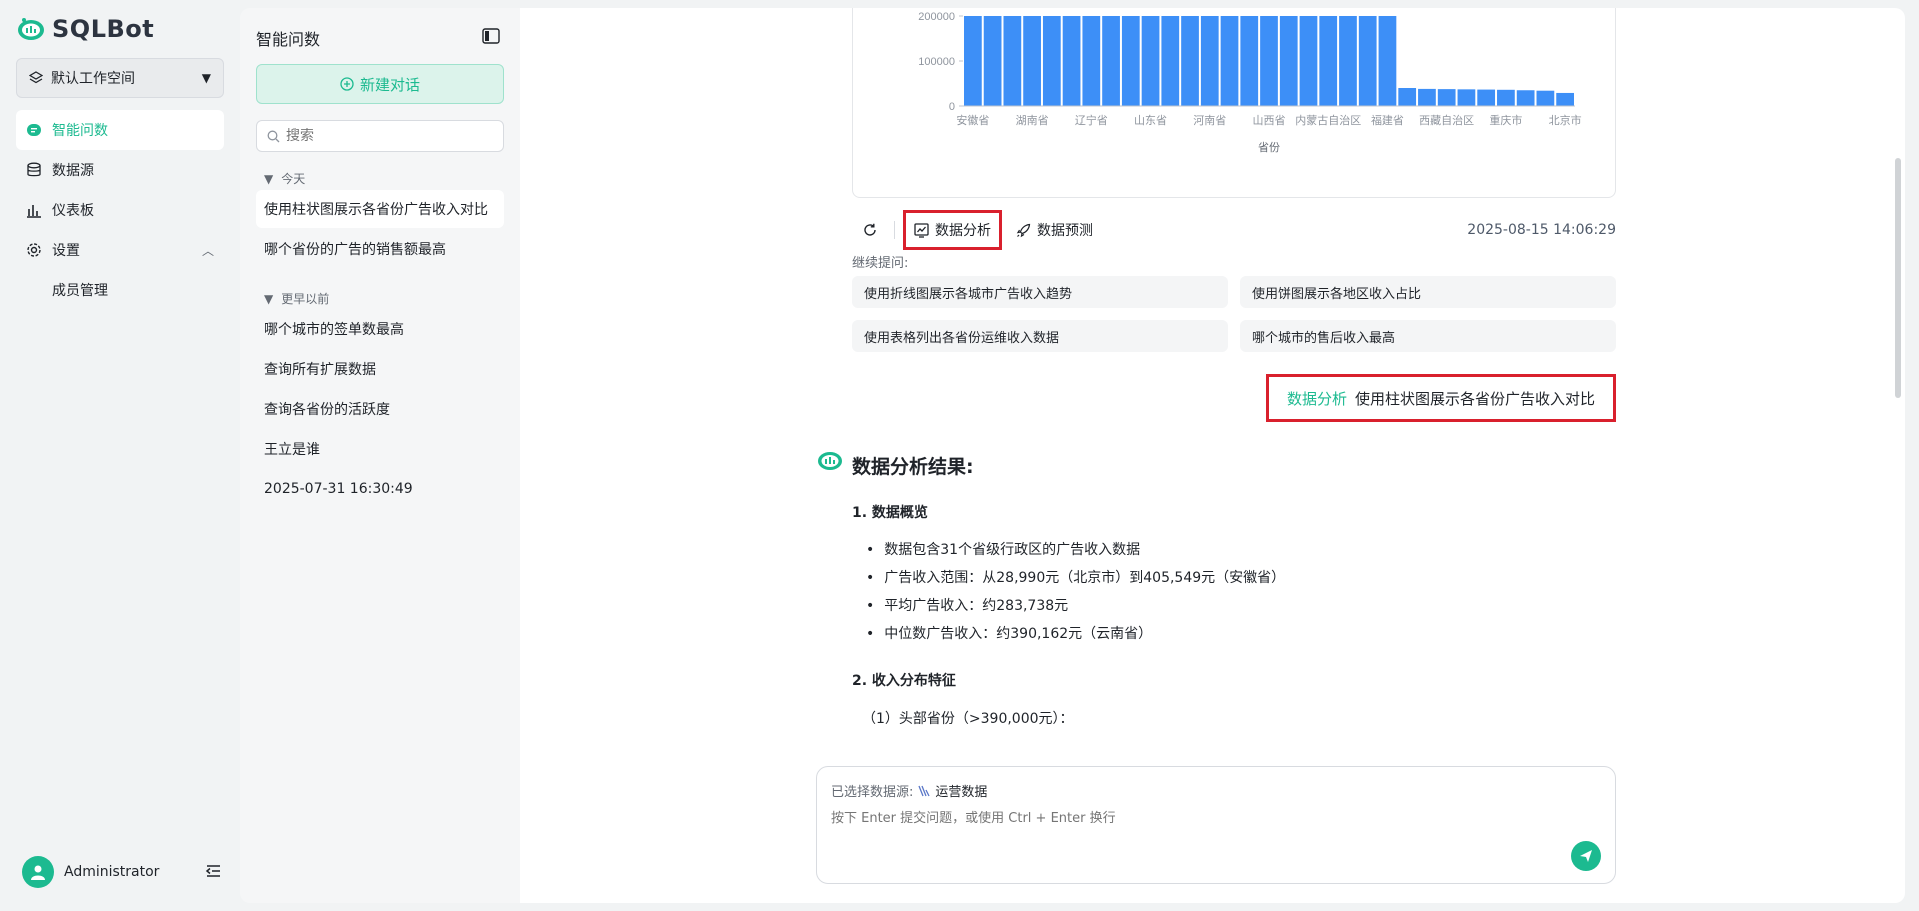 Image resolution: width=1919 pixels, height=911 pixels. I want to click on suggestion-chip: 使用表格列出各省份运维收入数据, so click(1040, 336).